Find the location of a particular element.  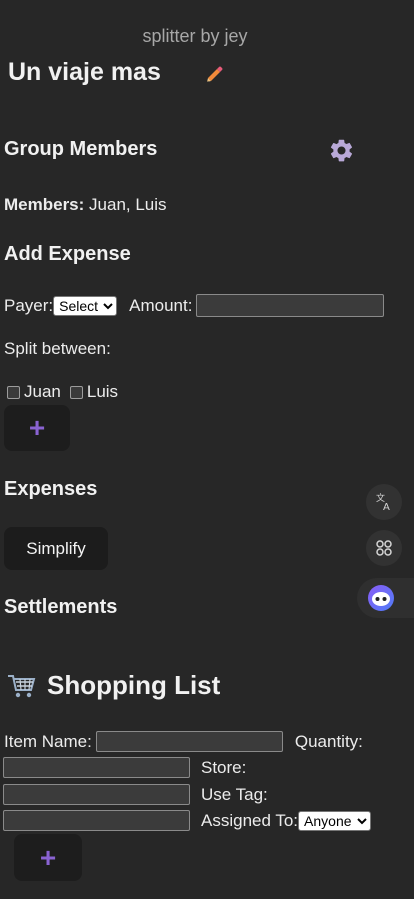

svg-text: A is located at coordinates (386, 507).